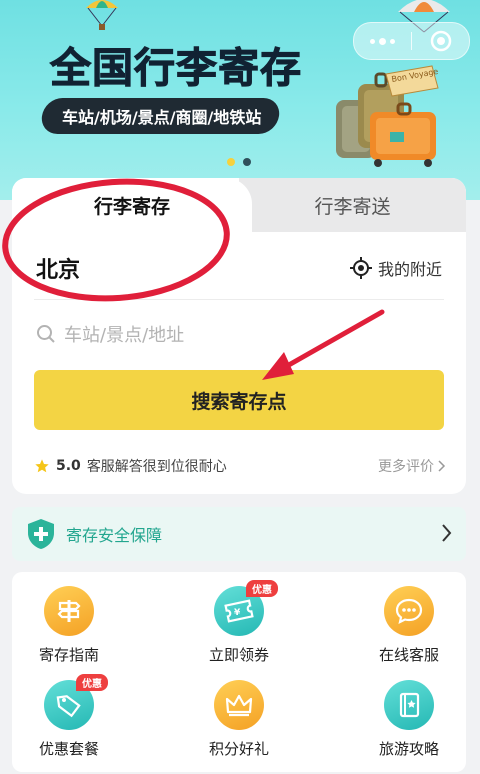 The height and width of the screenshot is (774, 480). Describe the element at coordinates (239, 534) in the screenshot. I see `safety-guarantee-bar: 寄存安全保障` at that location.